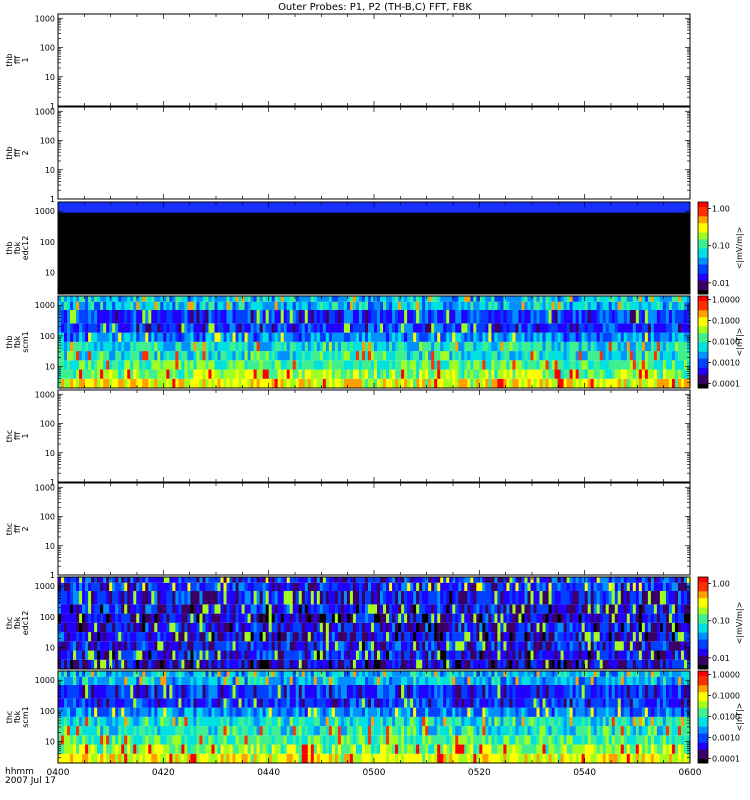  Describe the element at coordinates (52, 575) in the screenshot. I see `y-tick-label: 1` at that location.